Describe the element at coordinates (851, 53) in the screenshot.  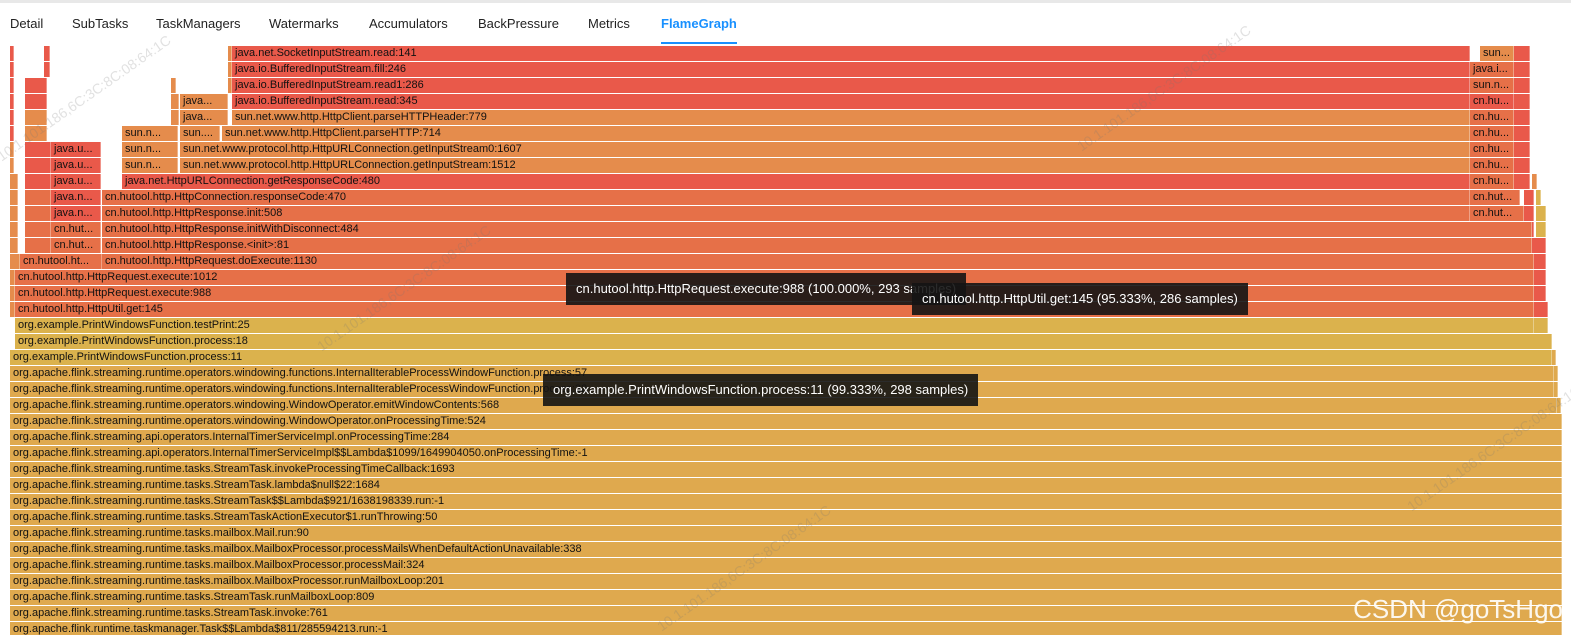
I see `flame-frame: java.net.SocketInputStream.read:141` at that location.